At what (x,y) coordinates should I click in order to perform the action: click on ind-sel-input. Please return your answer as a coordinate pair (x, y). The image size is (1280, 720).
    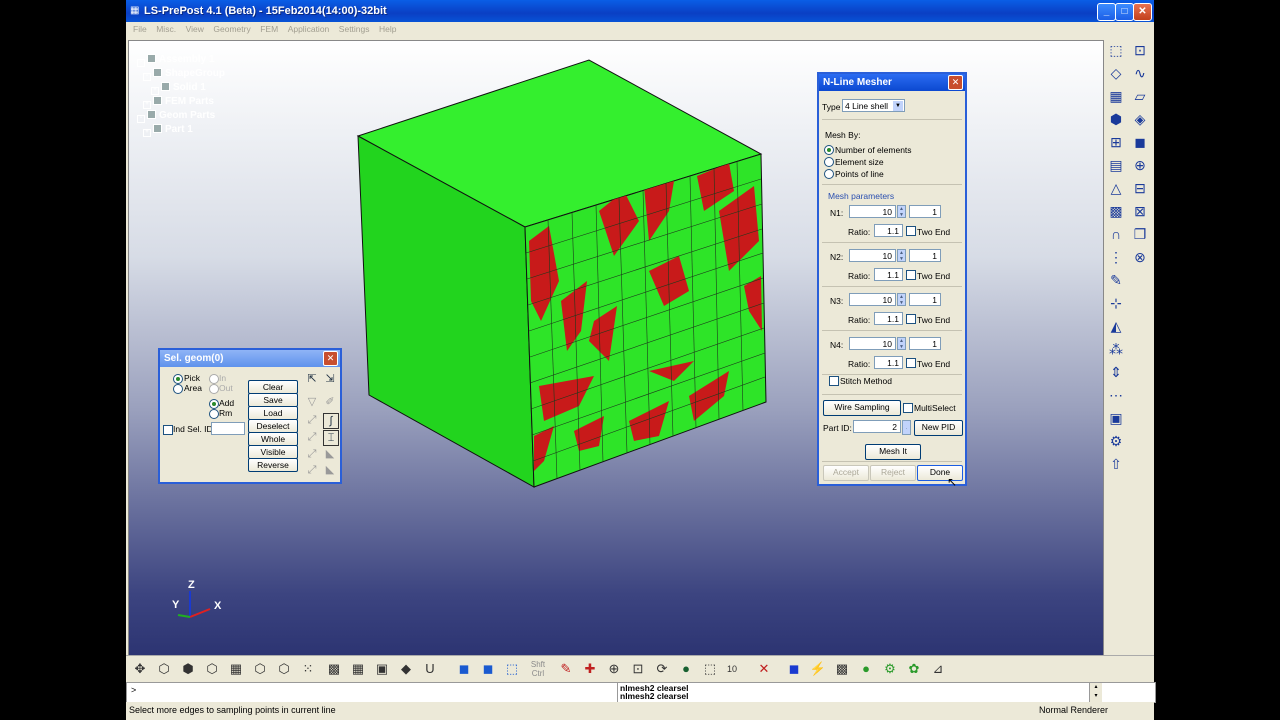
    Looking at the image, I should click on (228, 428).